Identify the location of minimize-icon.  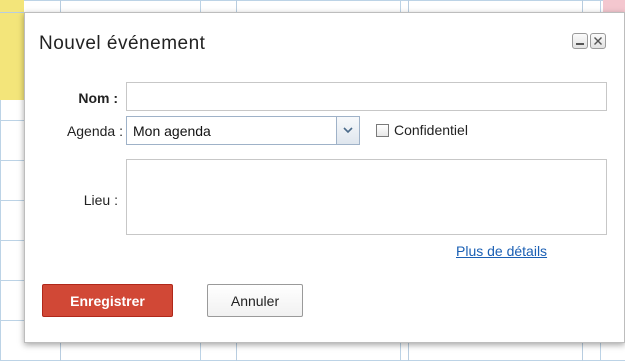
(580, 41).